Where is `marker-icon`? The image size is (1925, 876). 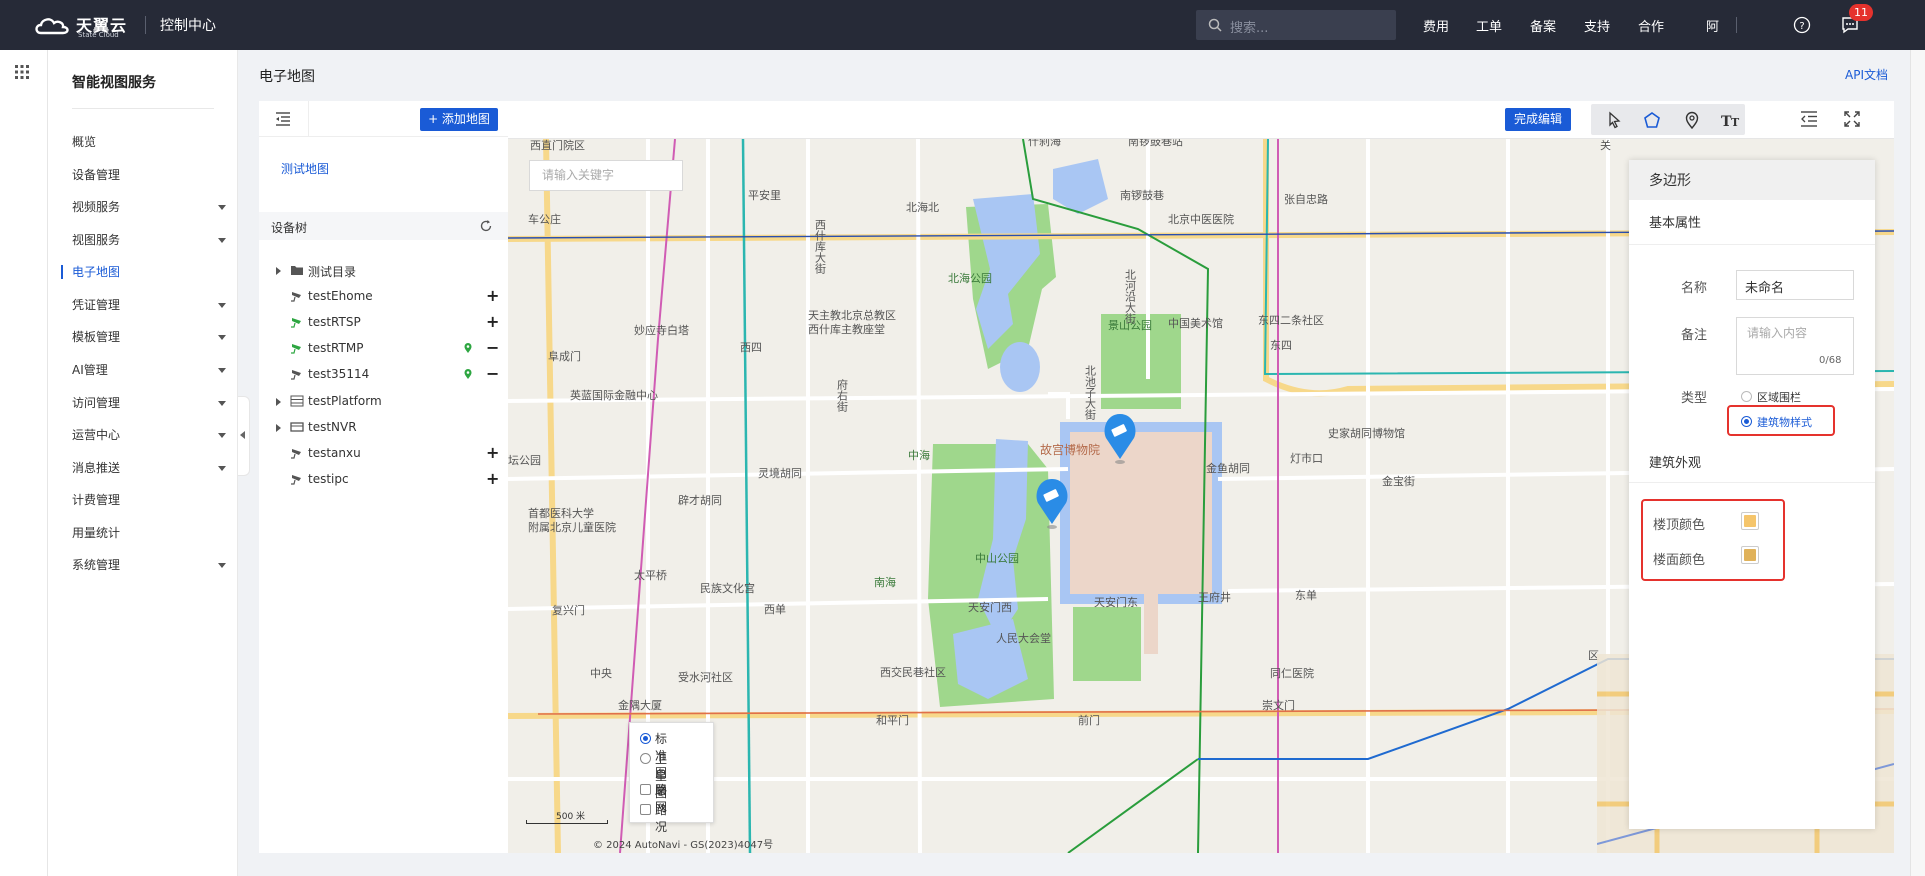
marker-icon is located at coordinates (1692, 120).